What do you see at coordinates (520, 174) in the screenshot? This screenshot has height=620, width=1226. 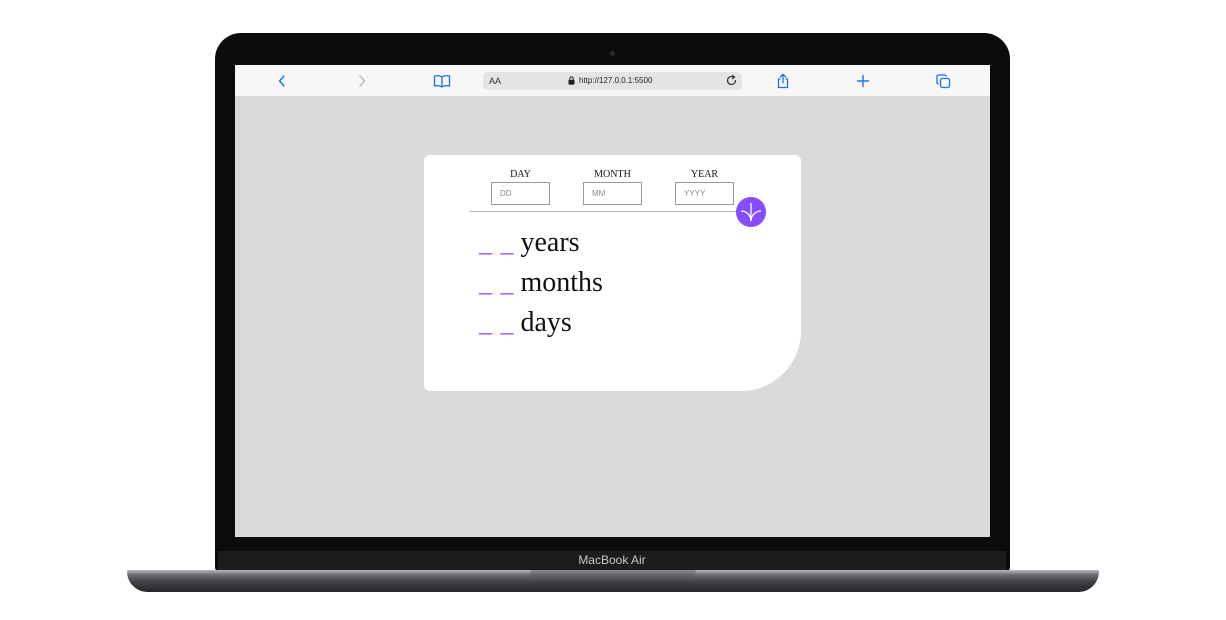 I see `day-label: DAY` at bounding box center [520, 174].